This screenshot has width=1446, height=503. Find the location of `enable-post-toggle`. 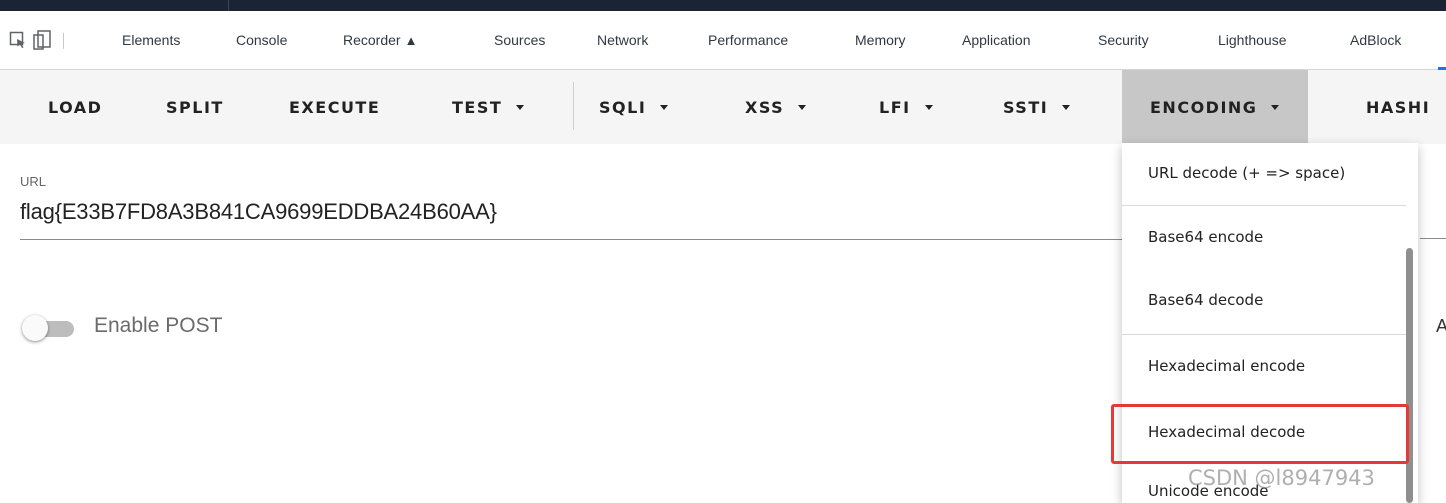

enable-post-toggle is located at coordinates (50, 328).